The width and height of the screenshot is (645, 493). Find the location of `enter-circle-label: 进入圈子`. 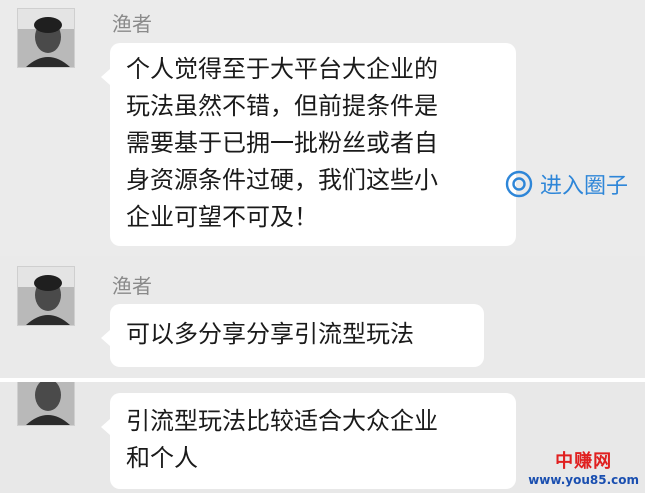

enter-circle-label: 进入圈子 is located at coordinates (584, 186).